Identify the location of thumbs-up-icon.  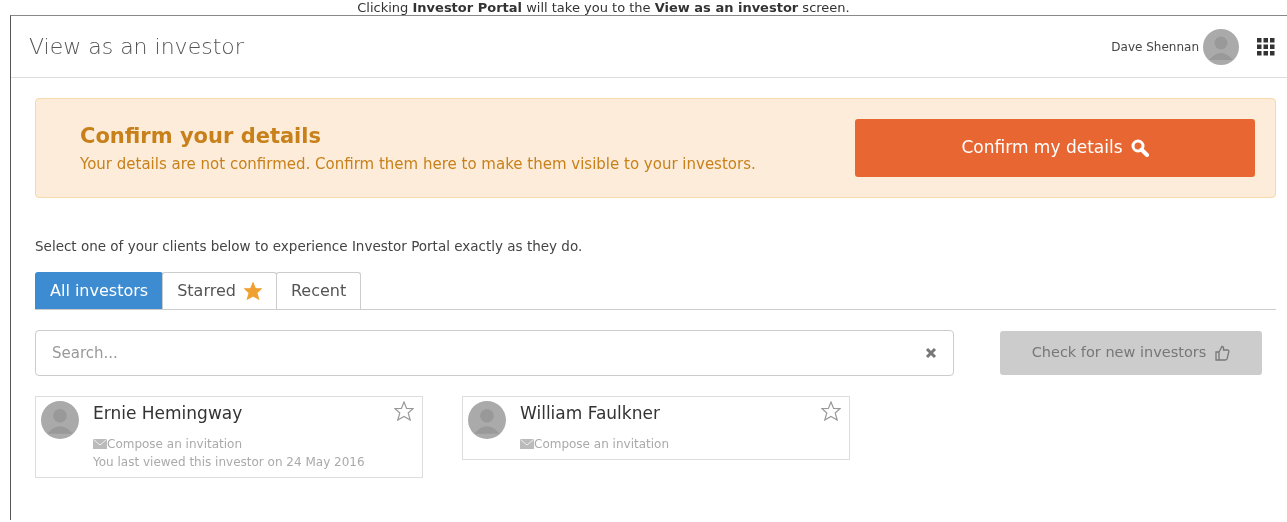
(1222, 353).